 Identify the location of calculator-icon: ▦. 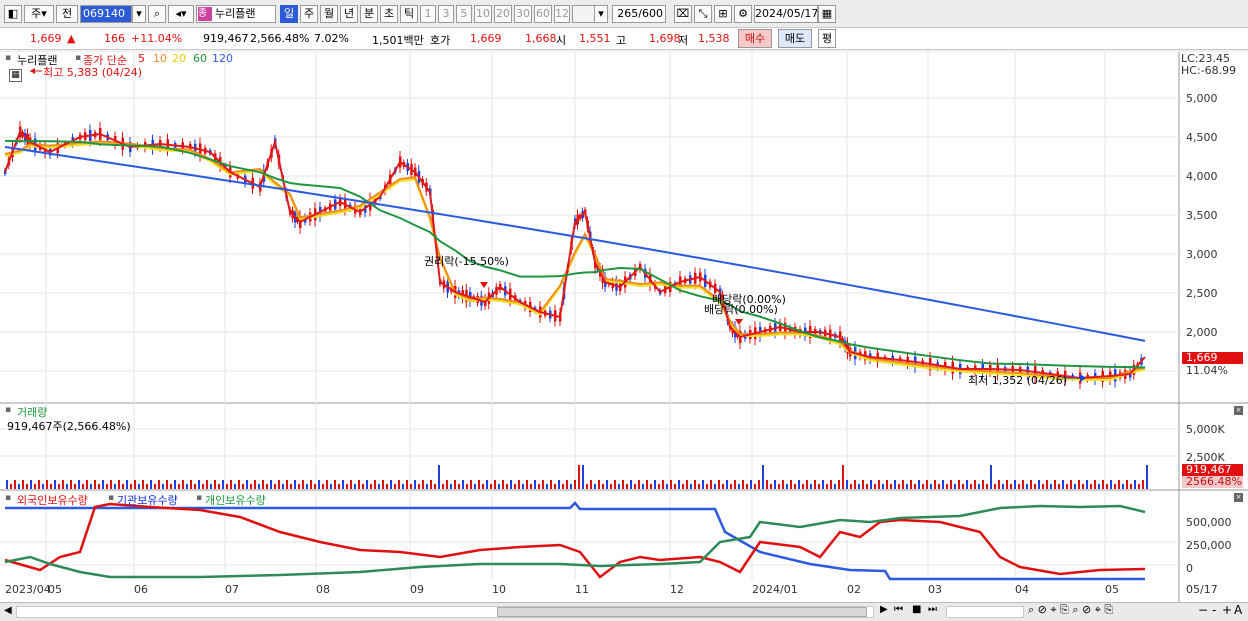
(15, 75).